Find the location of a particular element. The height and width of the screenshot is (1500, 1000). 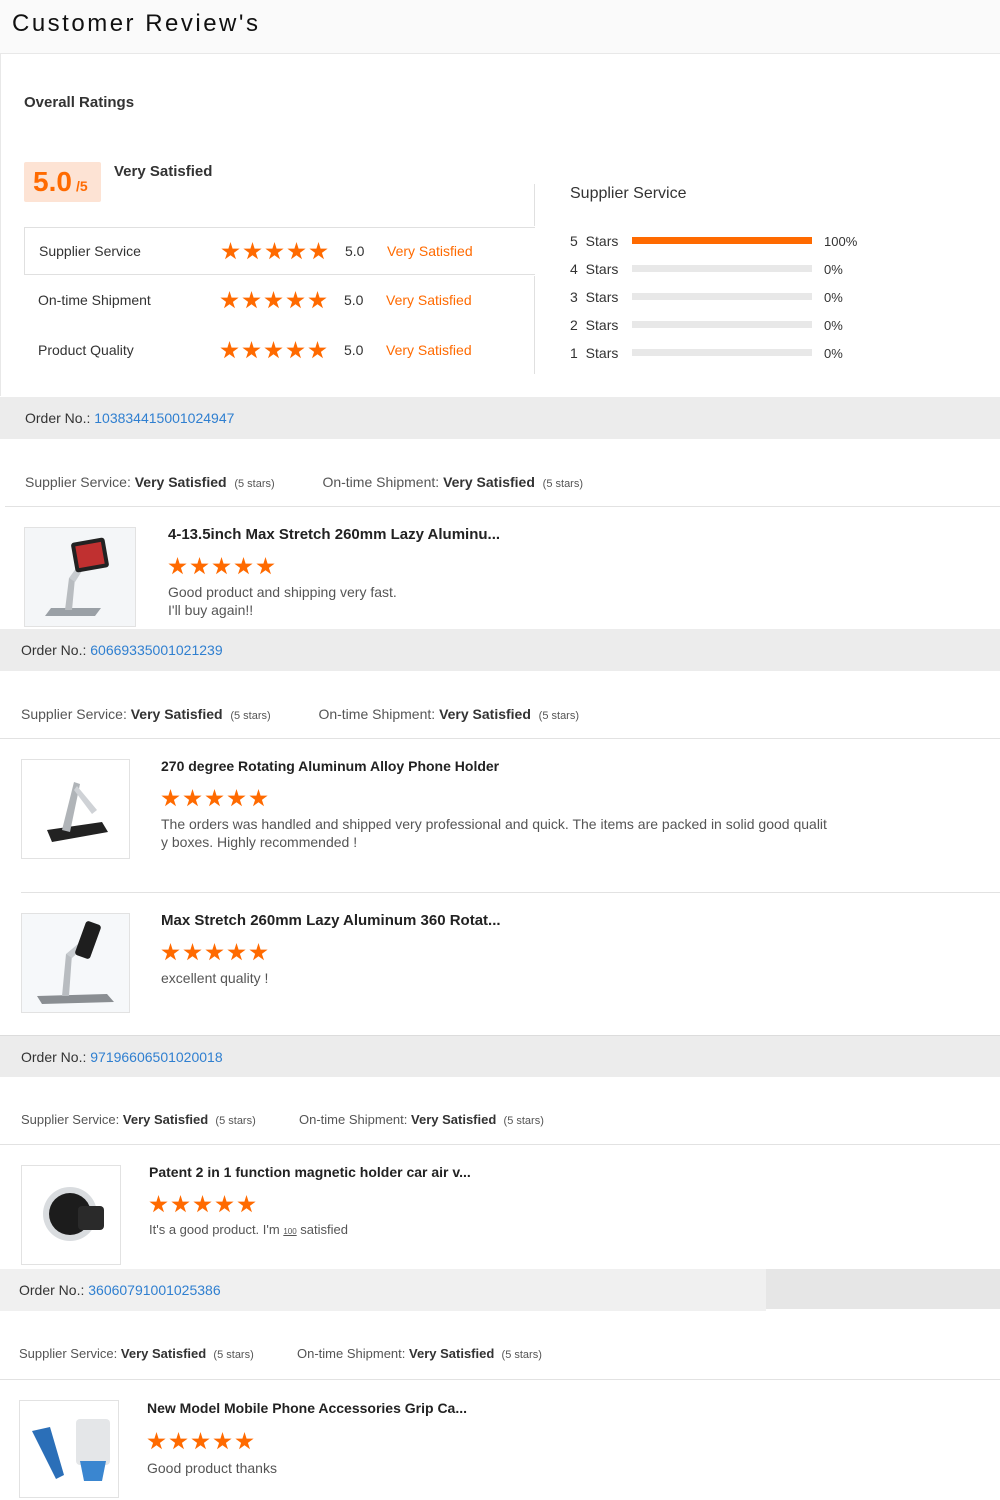

order-number-link: 97196606501020018 is located at coordinates (156, 1057).